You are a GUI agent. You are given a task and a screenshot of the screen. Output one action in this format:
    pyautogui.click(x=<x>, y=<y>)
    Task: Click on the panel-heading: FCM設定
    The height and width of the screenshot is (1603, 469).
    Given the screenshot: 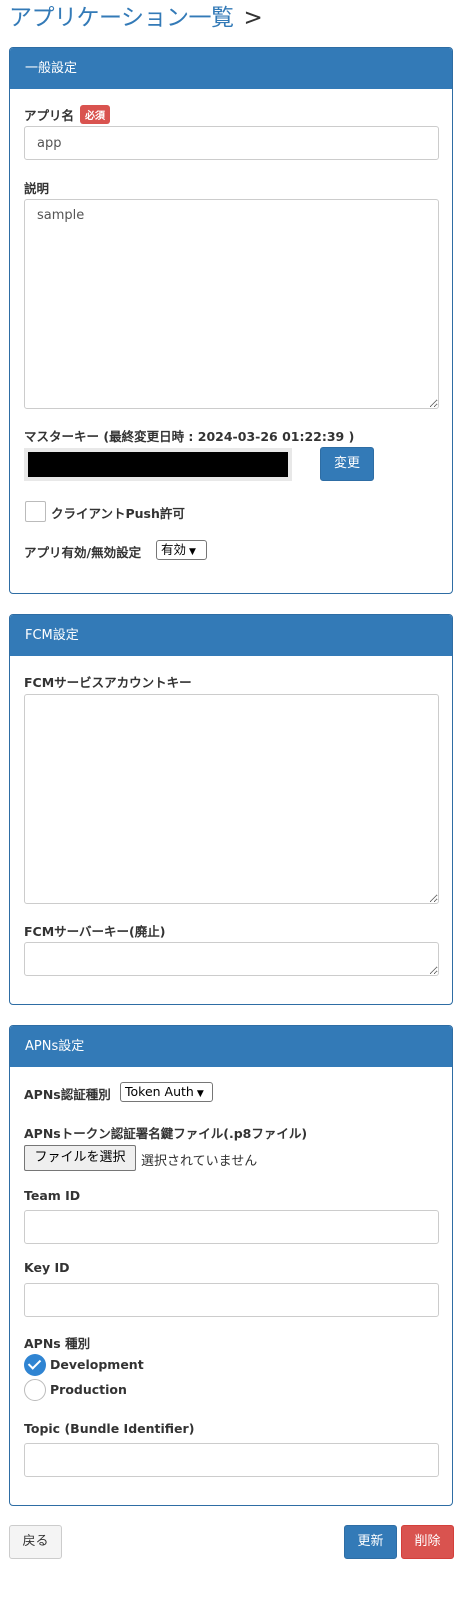 What is the action you would take?
    pyautogui.click(x=231, y=635)
    